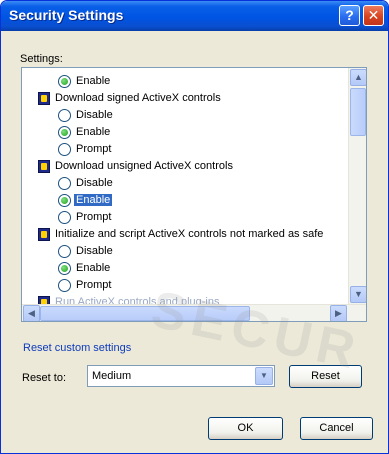 The image size is (389, 454). What do you see at coordinates (373, 15) in the screenshot?
I see `close-button: ✕` at bounding box center [373, 15].